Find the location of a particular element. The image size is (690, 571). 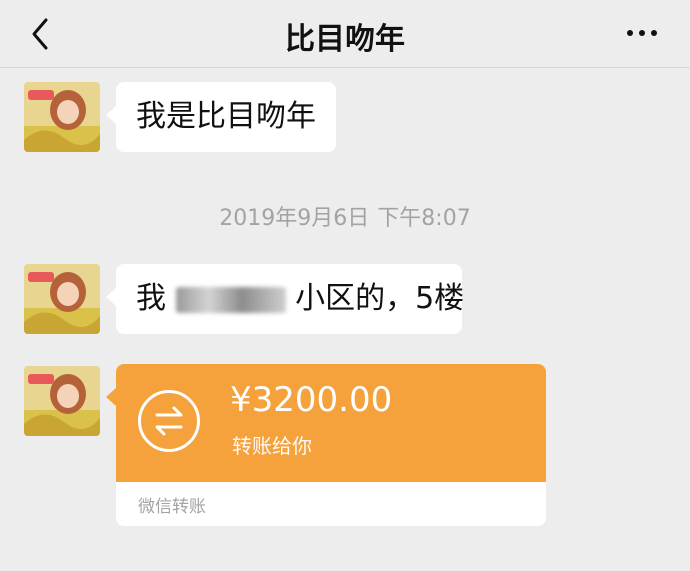

chat-header: 比目吻年 is located at coordinates (345, 34).